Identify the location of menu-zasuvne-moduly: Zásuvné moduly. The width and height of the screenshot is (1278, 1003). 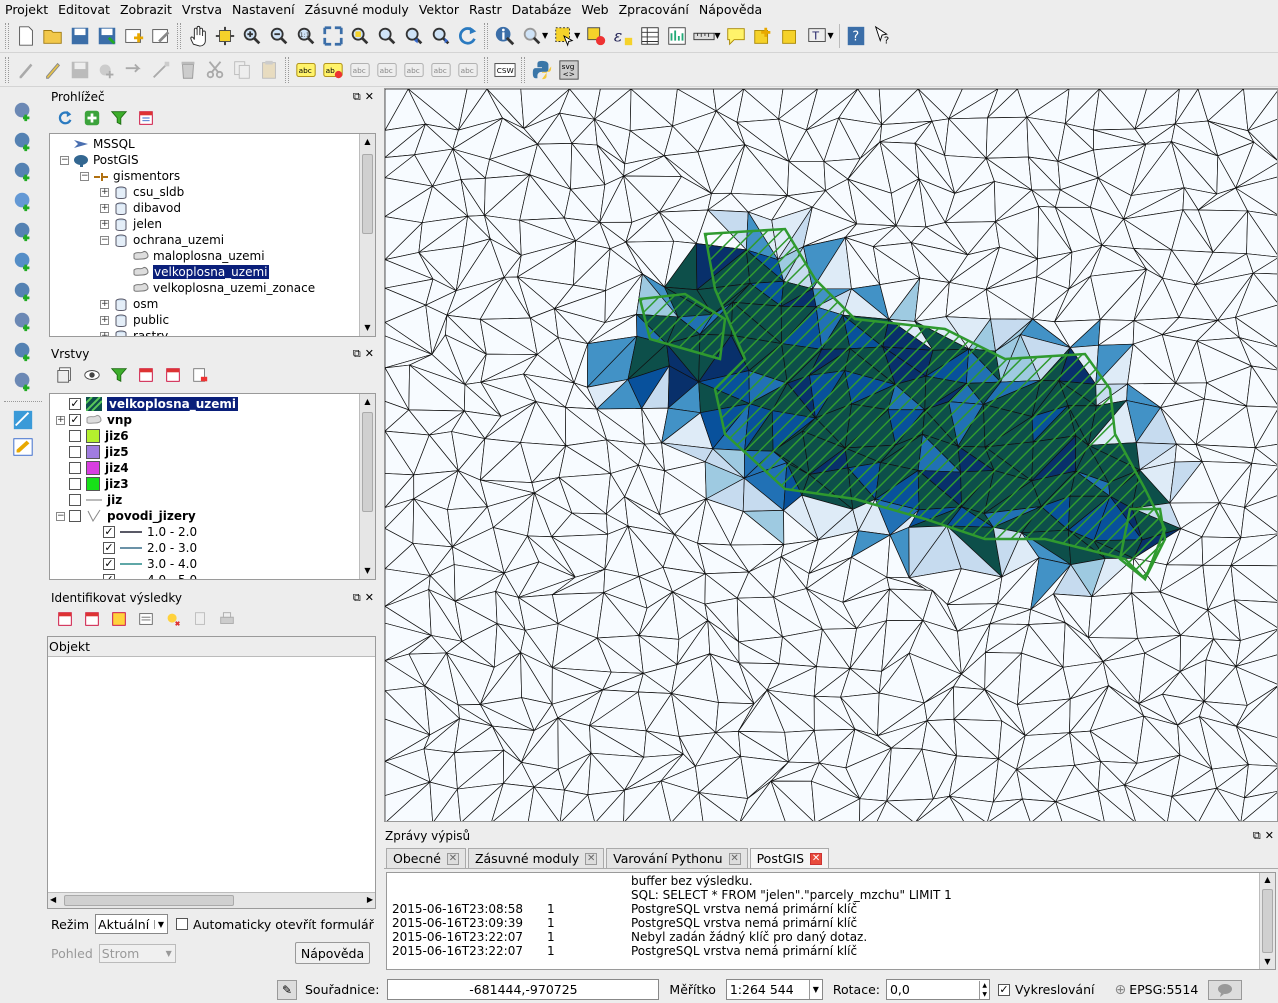
(357, 9).